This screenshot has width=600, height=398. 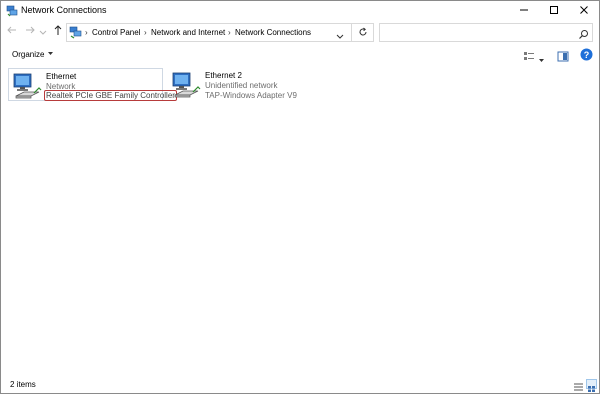 I want to click on arrow-right-icon, so click(x=30, y=32).